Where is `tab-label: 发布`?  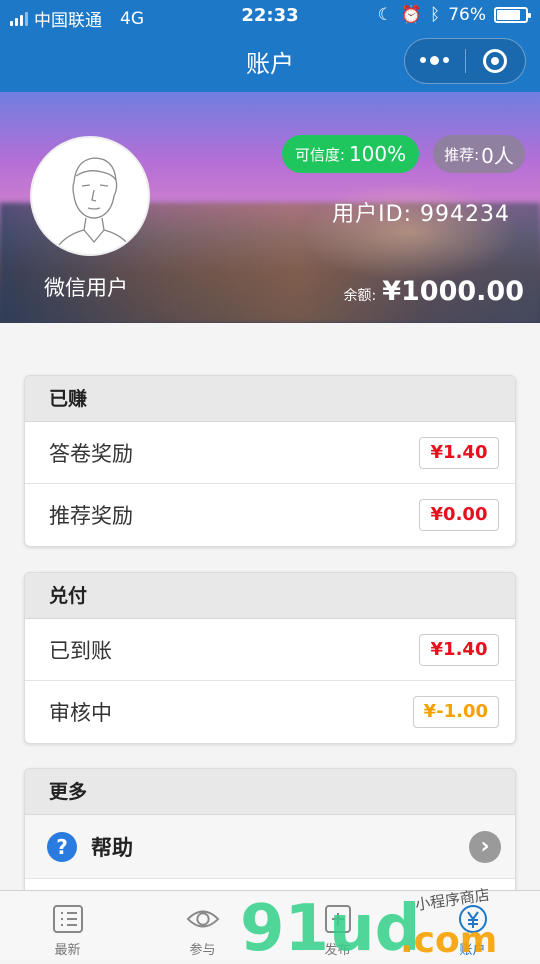 tab-label: 发布 is located at coordinates (337, 950).